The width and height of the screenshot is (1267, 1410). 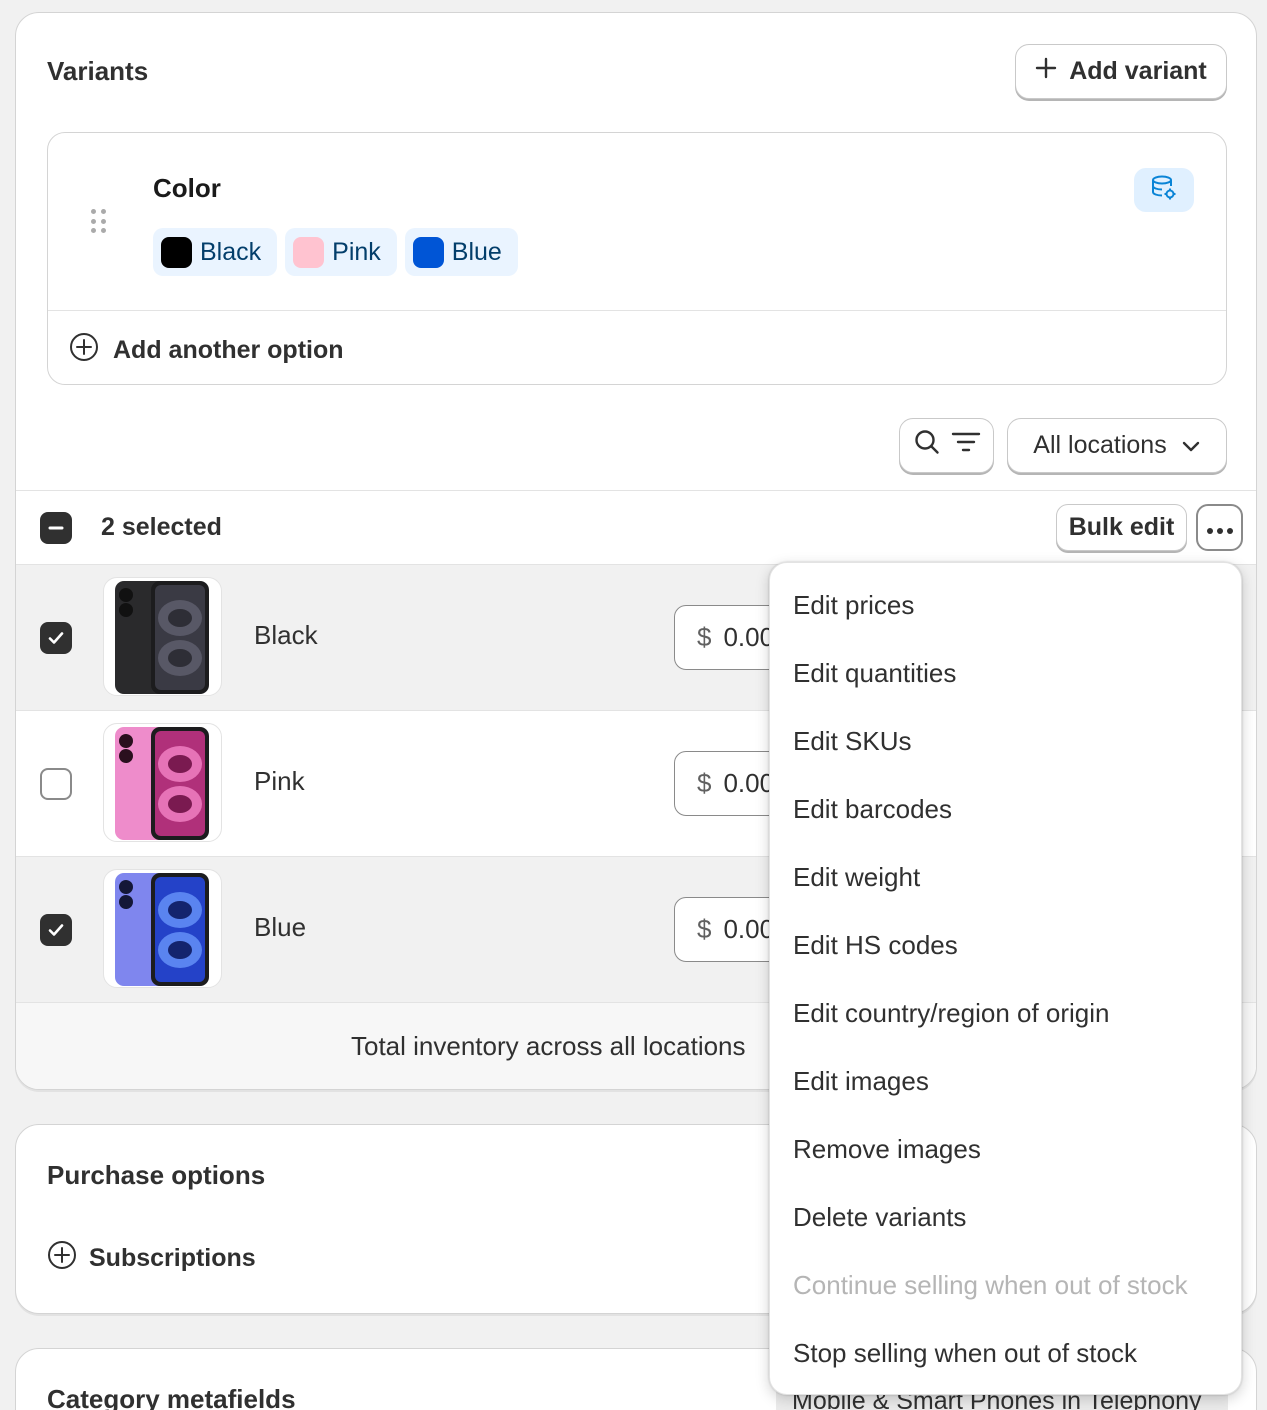 I want to click on menu-item-stop-selling: Stop selling when out of stock, so click(x=1005, y=1353).